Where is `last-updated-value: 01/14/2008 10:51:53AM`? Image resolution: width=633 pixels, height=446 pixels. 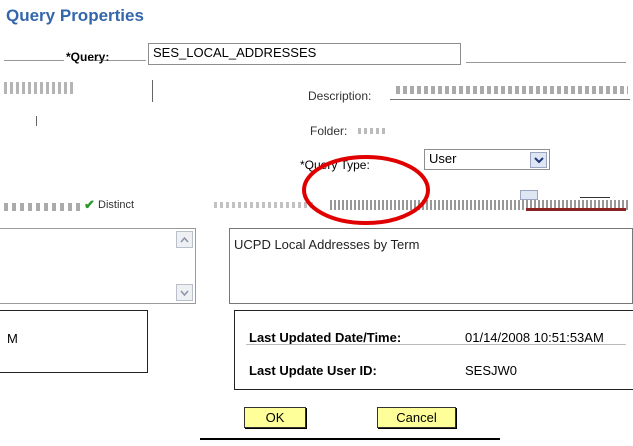 last-updated-value: 01/14/2008 10:51:53AM is located at coordinates (534, 337).